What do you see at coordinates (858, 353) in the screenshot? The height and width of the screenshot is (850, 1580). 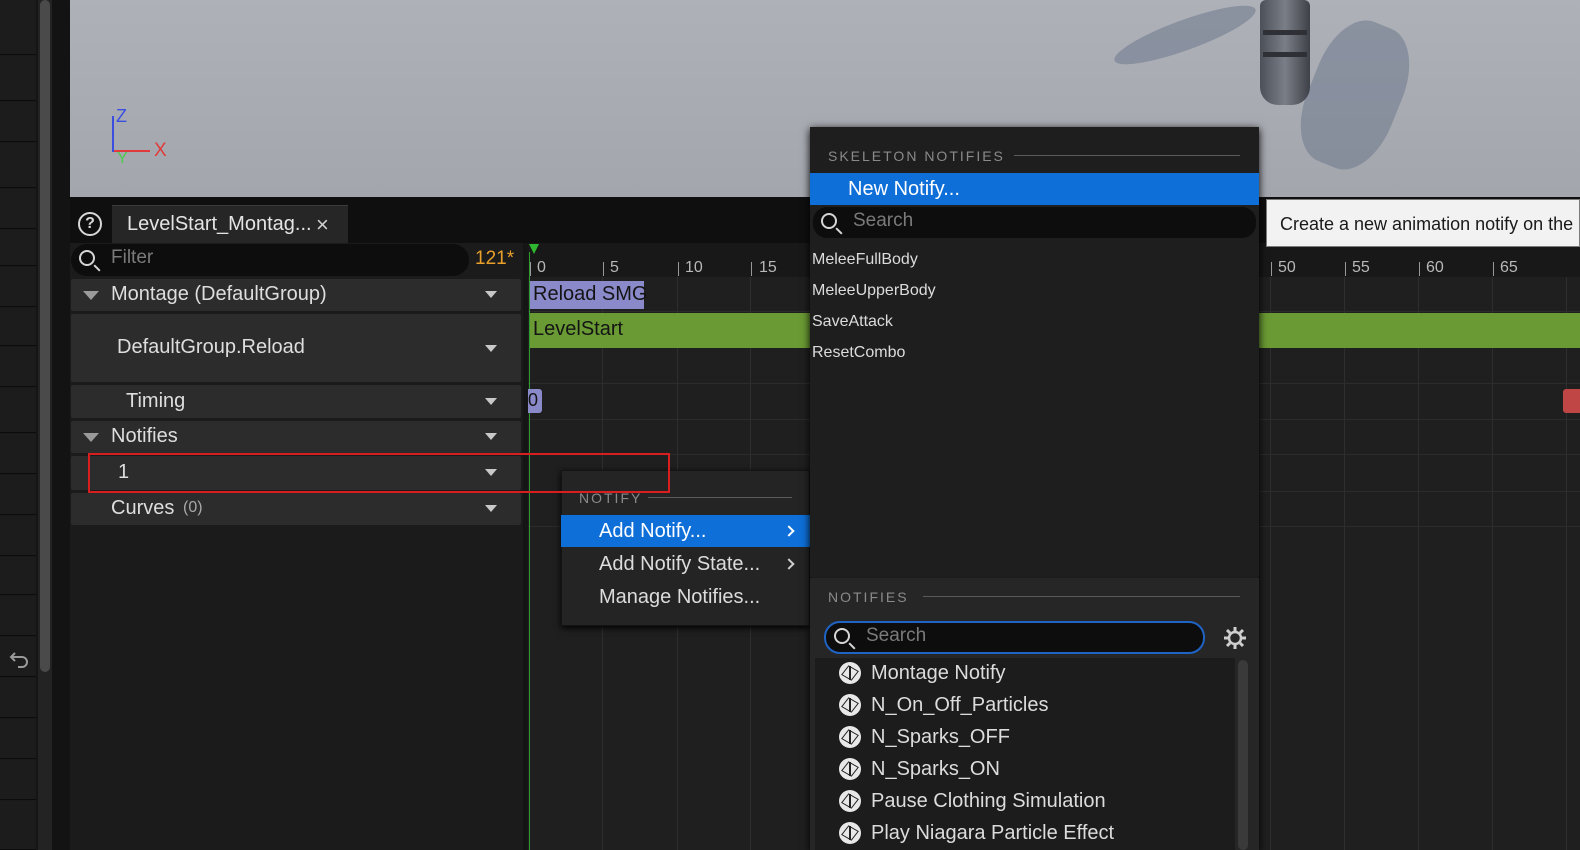 I see `skeleton-notify-item: ResetCombo` at bounding box center [858, 353].